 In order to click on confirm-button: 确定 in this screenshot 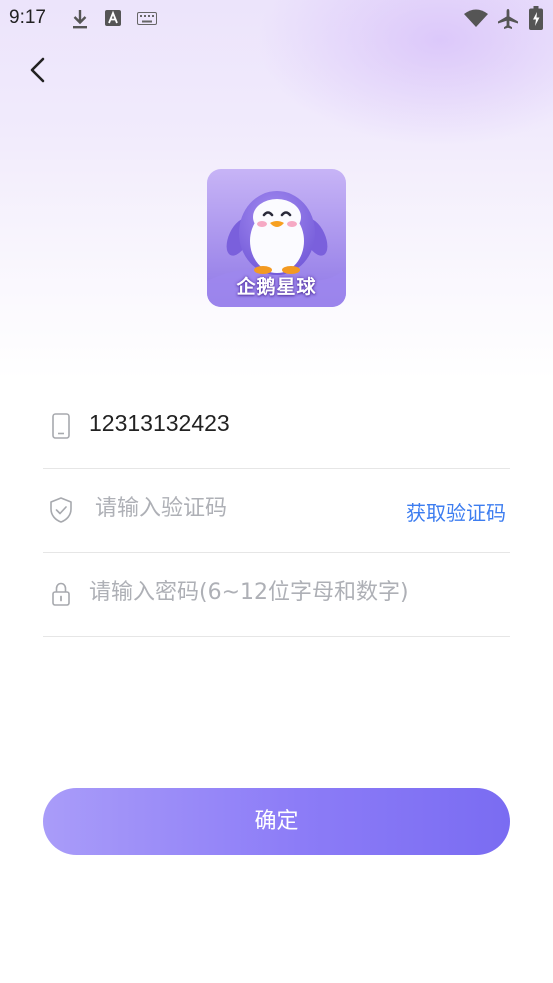, I will do `click(276, 821)`.